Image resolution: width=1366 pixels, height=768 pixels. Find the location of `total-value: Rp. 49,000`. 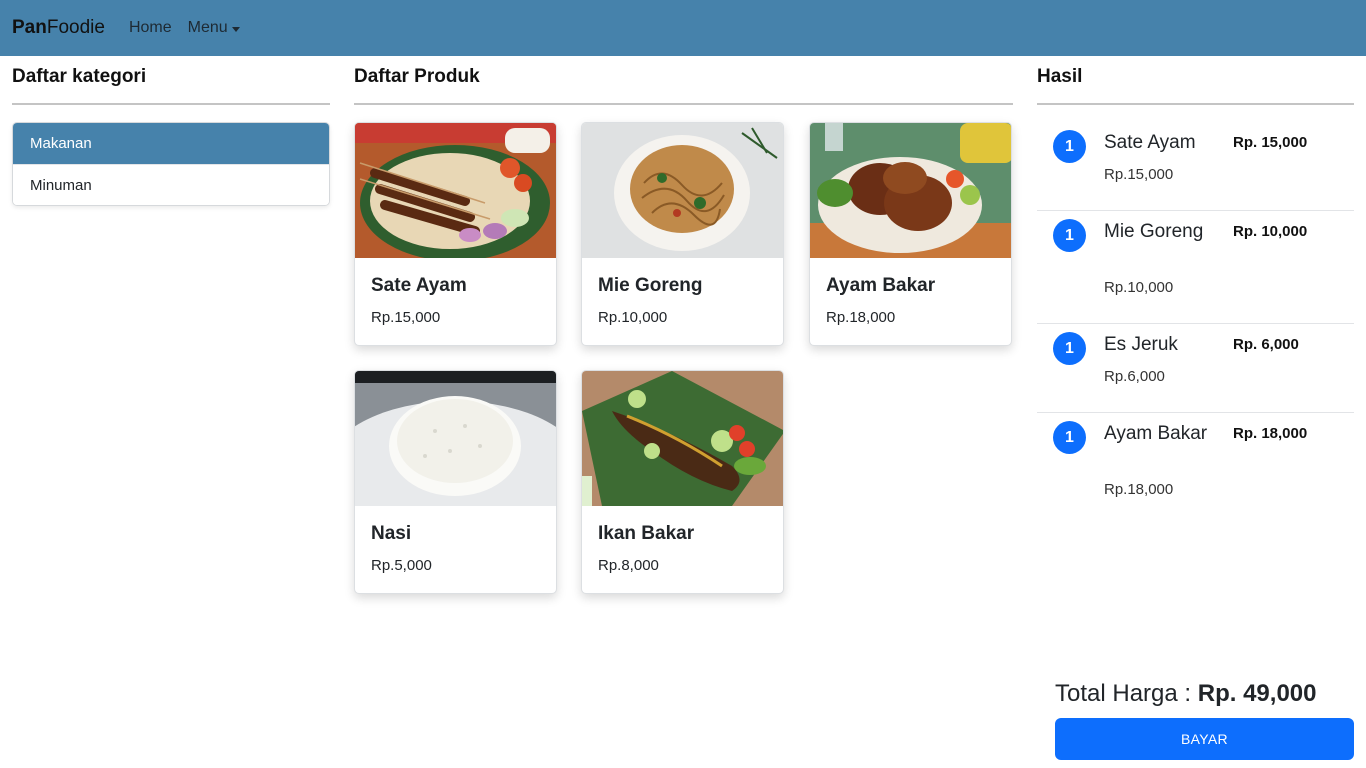

total-value: Rp. 49,000 is located at coordinates (1257, 693).